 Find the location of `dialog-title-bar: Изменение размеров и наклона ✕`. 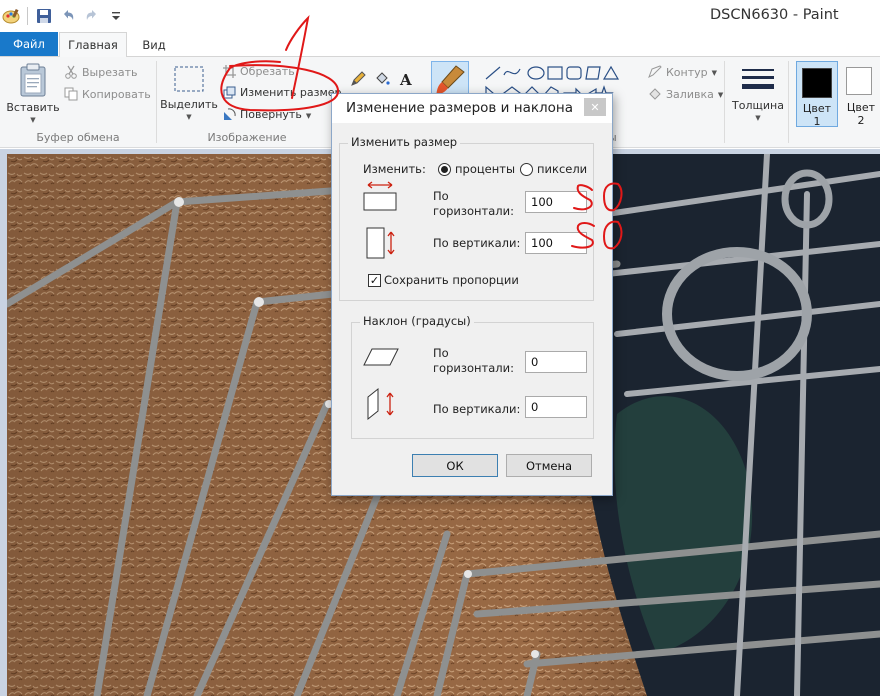

dialog-title-bar: Изменение размеров и наклона ✕ is located at coordinates (472, 108).